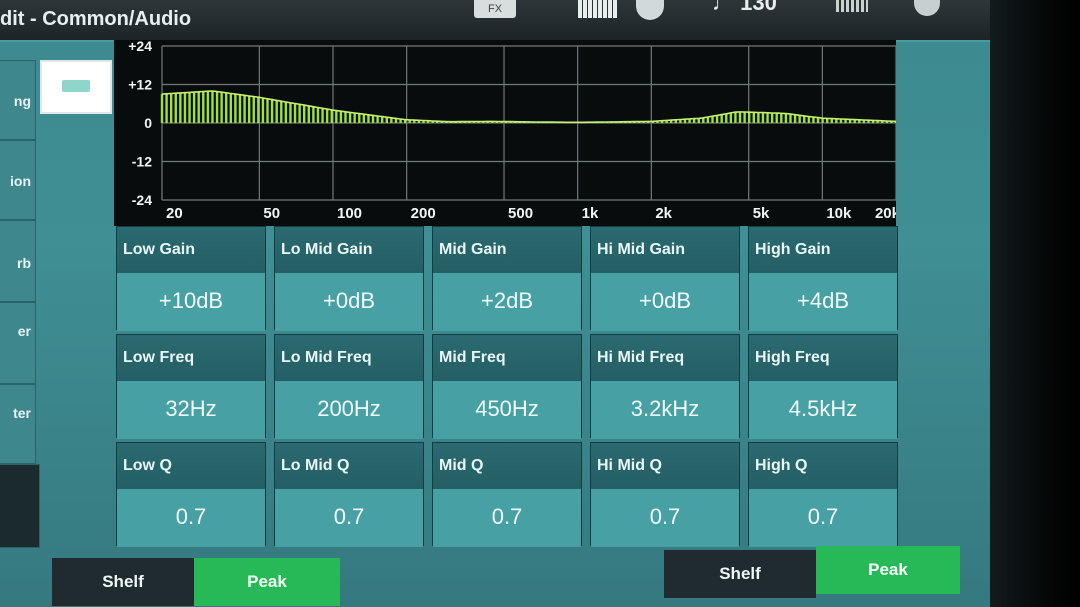 This screenshot has width=1080, height=607. I want to click on low-freq-knob: Low Freq 32Hz, so click(191, 386).